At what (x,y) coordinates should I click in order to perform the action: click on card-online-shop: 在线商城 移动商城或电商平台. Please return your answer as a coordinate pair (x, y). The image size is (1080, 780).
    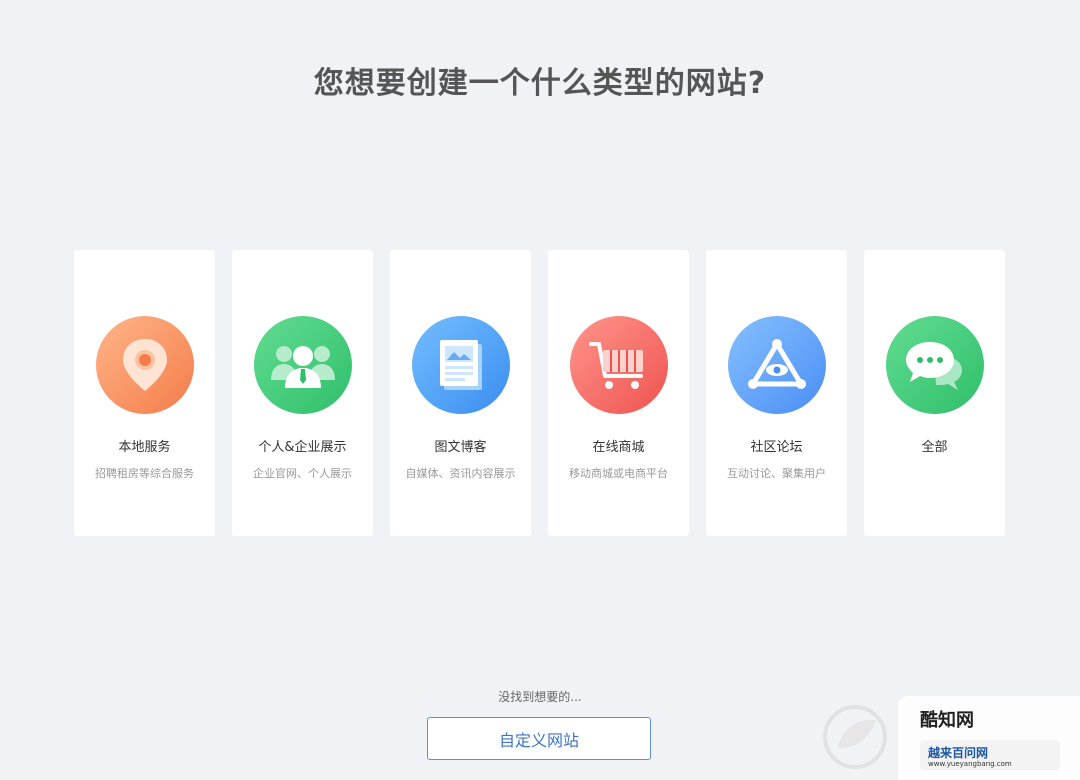
    Looking at the image, I should click on (618, 393).